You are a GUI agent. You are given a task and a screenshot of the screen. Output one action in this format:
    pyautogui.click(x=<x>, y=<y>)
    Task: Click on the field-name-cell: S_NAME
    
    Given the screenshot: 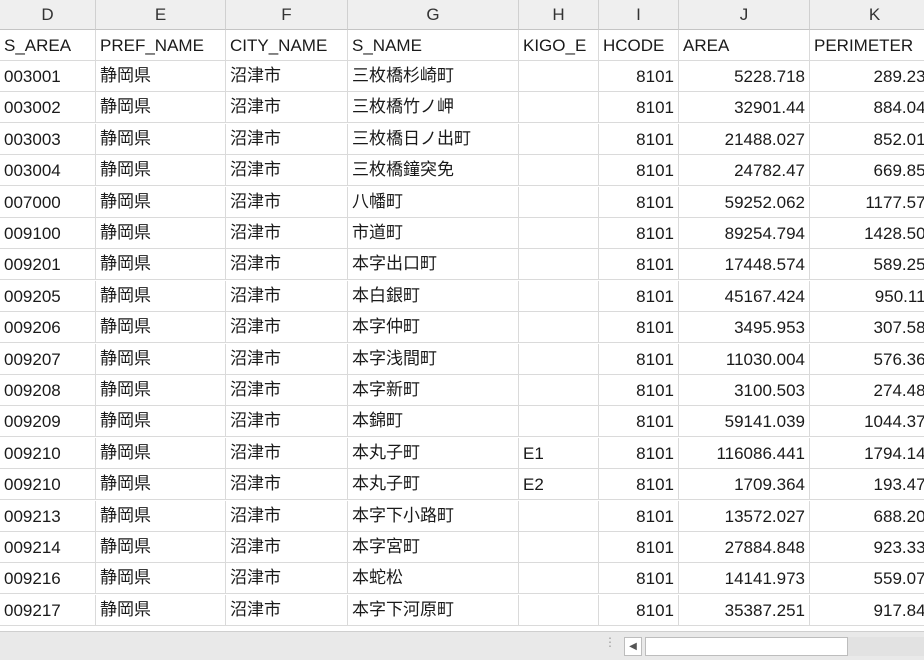 What is the action you would take?
    pyautogui.click(x=433, y=45)
    